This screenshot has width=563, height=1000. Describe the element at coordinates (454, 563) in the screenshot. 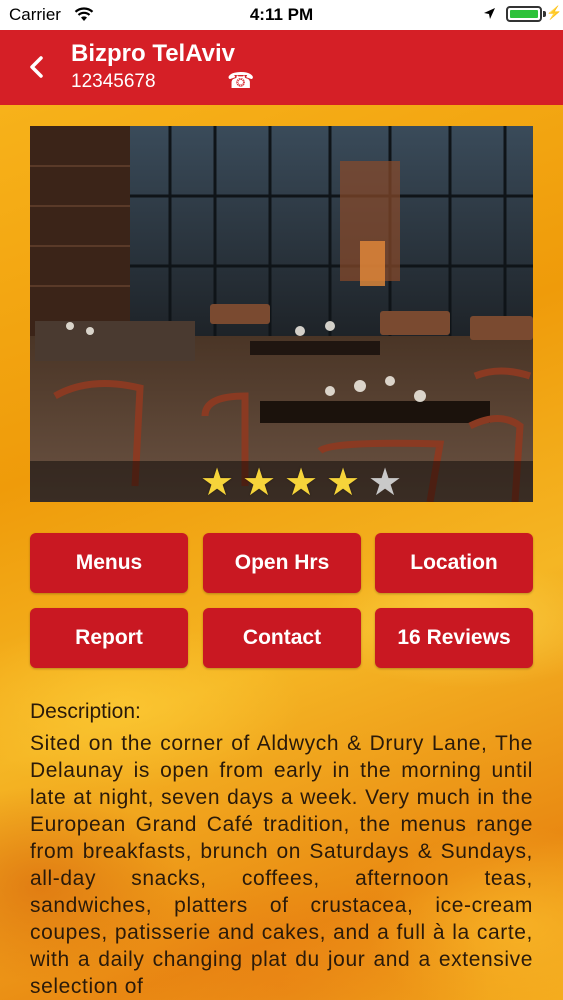

I see `location-button: Location` at that location.